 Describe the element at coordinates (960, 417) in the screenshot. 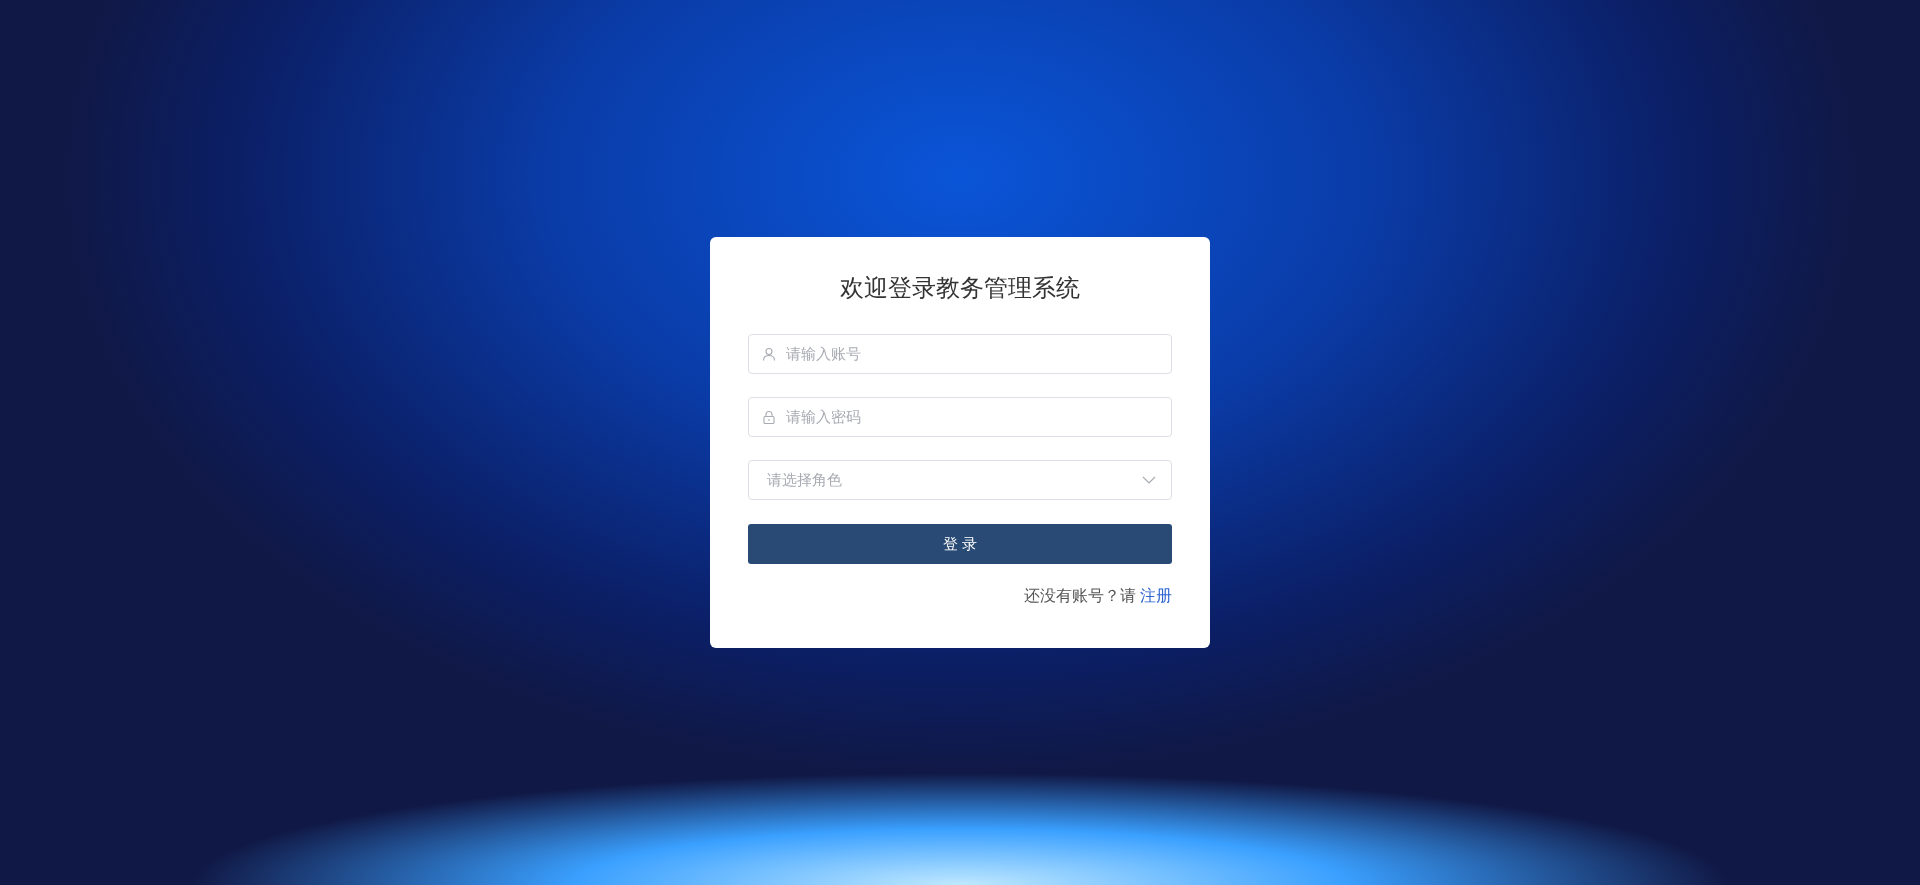

I see `password-input: 请输入密码` at that location.